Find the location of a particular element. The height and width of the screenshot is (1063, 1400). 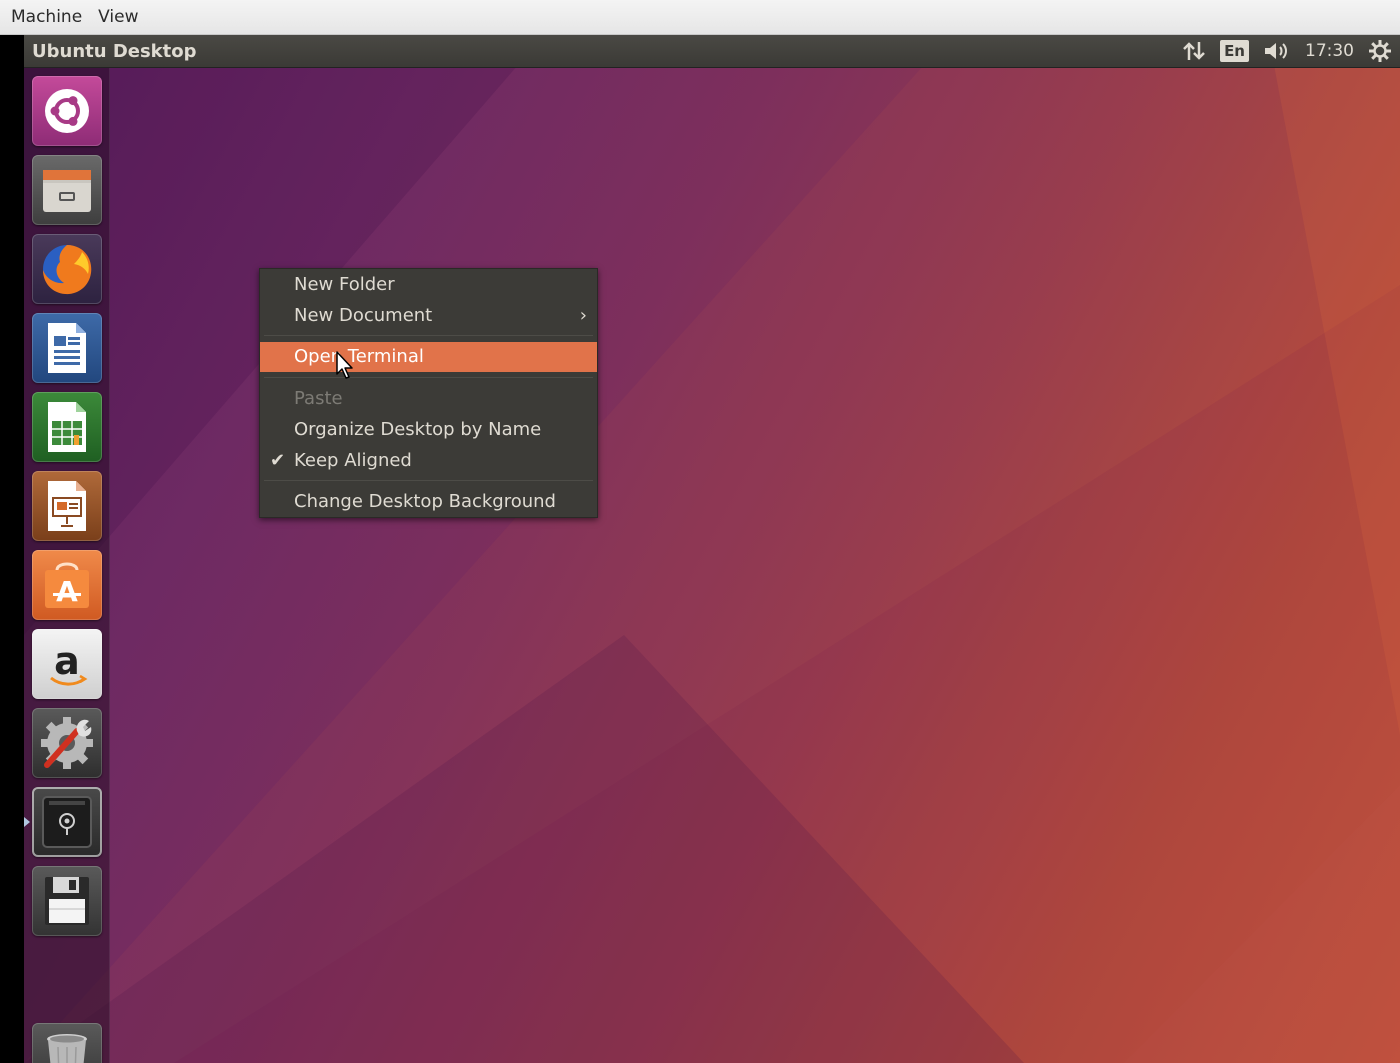

amazon-icon: a is located at coordinates (69, 662).